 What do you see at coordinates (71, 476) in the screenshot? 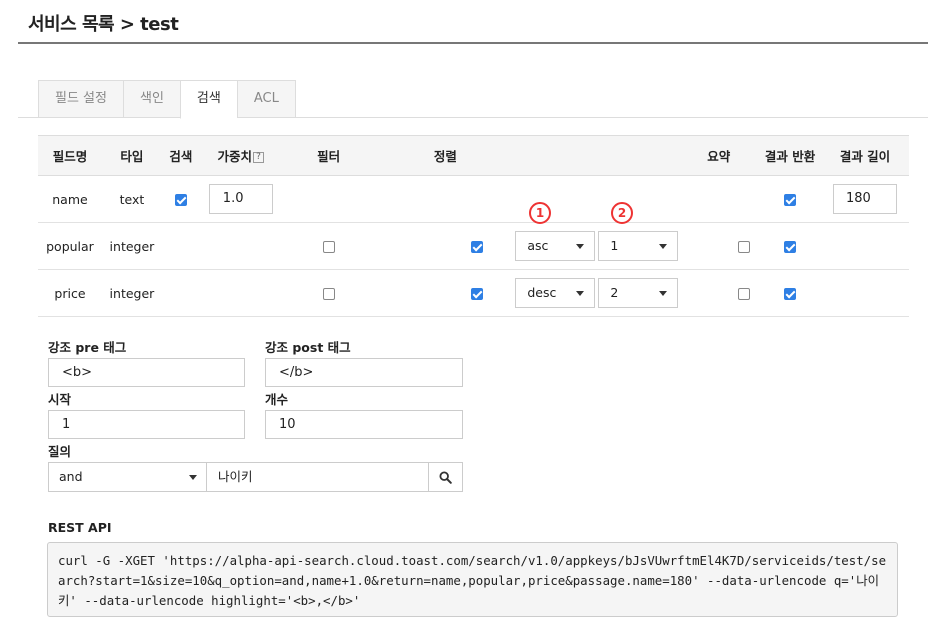
I see `query-option-value: and` at bounding box center [71, 476].